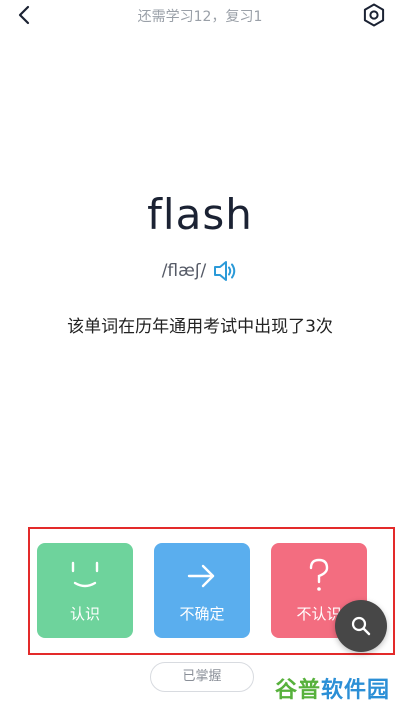 Image resolution: width=400 pixels, height=711 pixels. Describe the element at coordinates (319, 576) in the screenshot. I see `question-icon` at that location.